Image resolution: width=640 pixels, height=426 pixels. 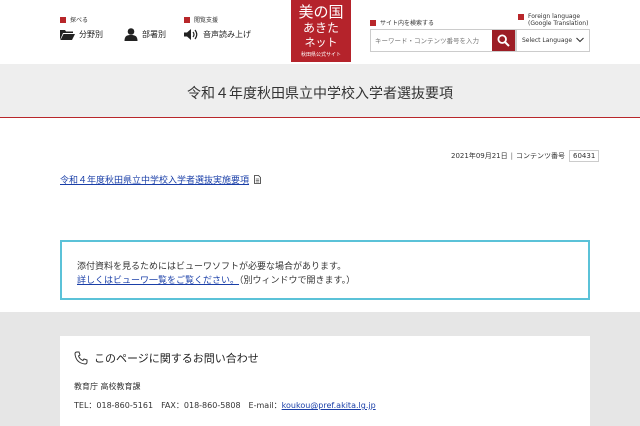 I want to click on lang-caption-1: Foreign language, so click(x=549, y=16).